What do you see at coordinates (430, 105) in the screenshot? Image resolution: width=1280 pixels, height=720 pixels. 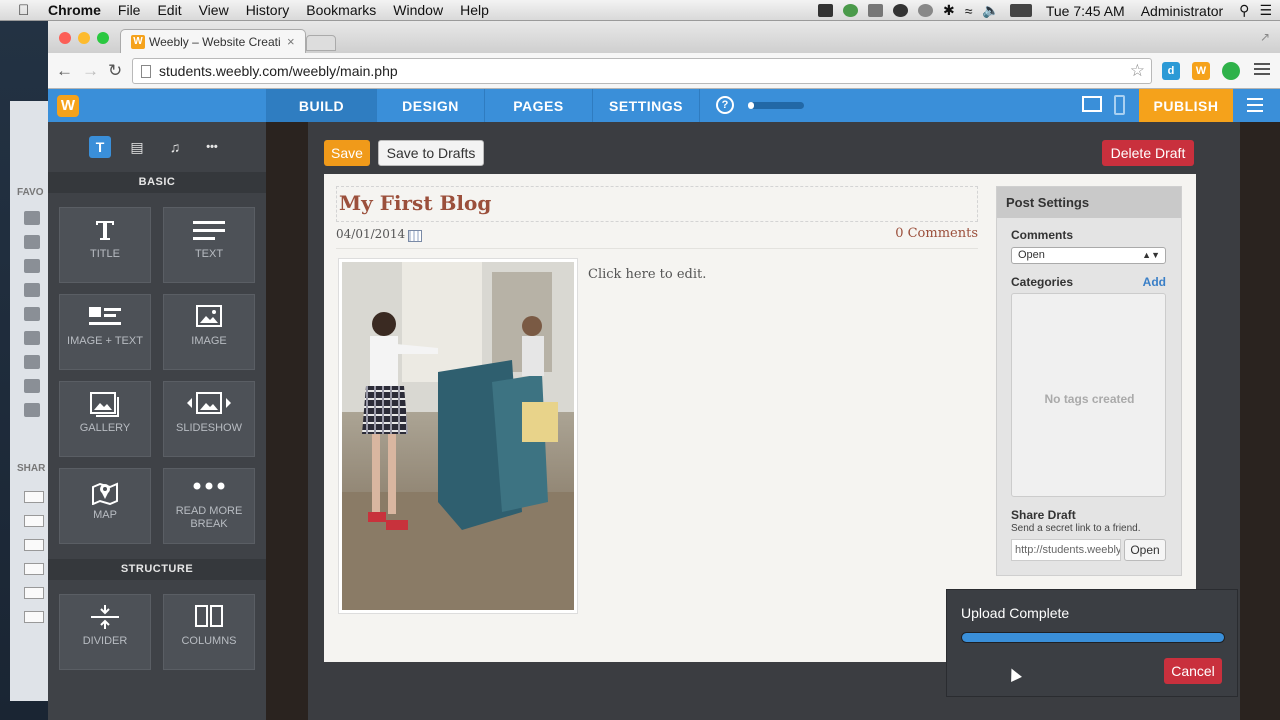 I see `tab-design: DESIGN` at bounding box center [430, 105].